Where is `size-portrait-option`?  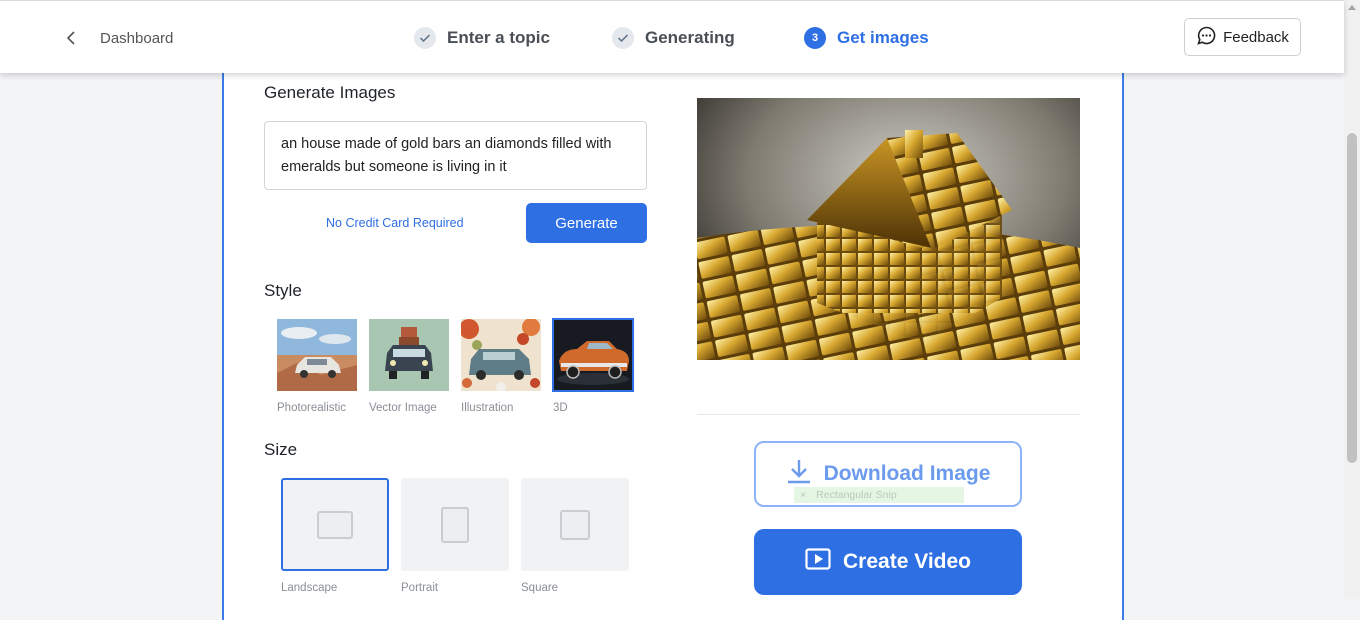 size-portrait-option is located at coordinates (455, 524).